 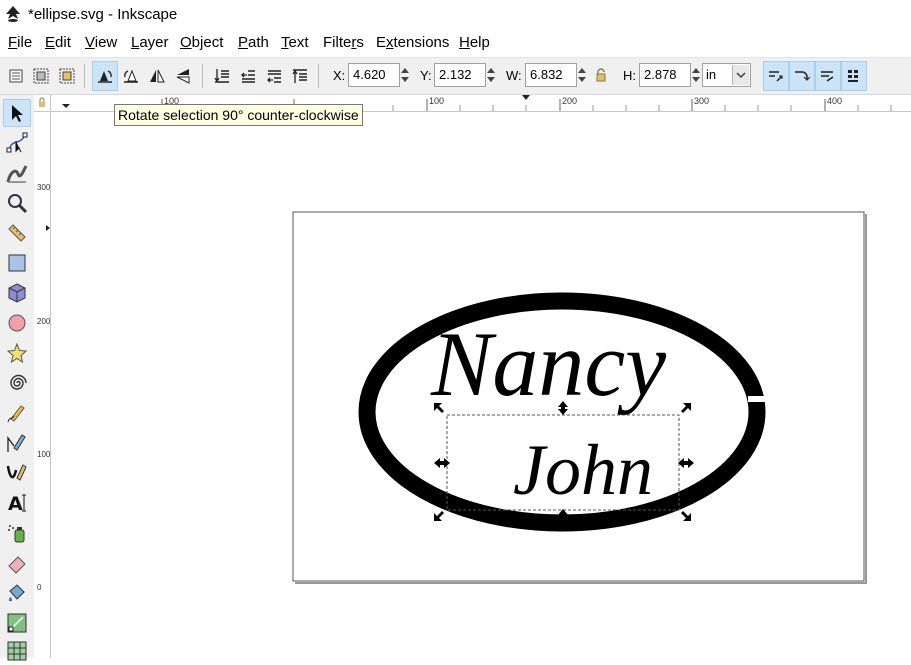 I want to click on move-gradients-icon, so click(x=828, y=76).